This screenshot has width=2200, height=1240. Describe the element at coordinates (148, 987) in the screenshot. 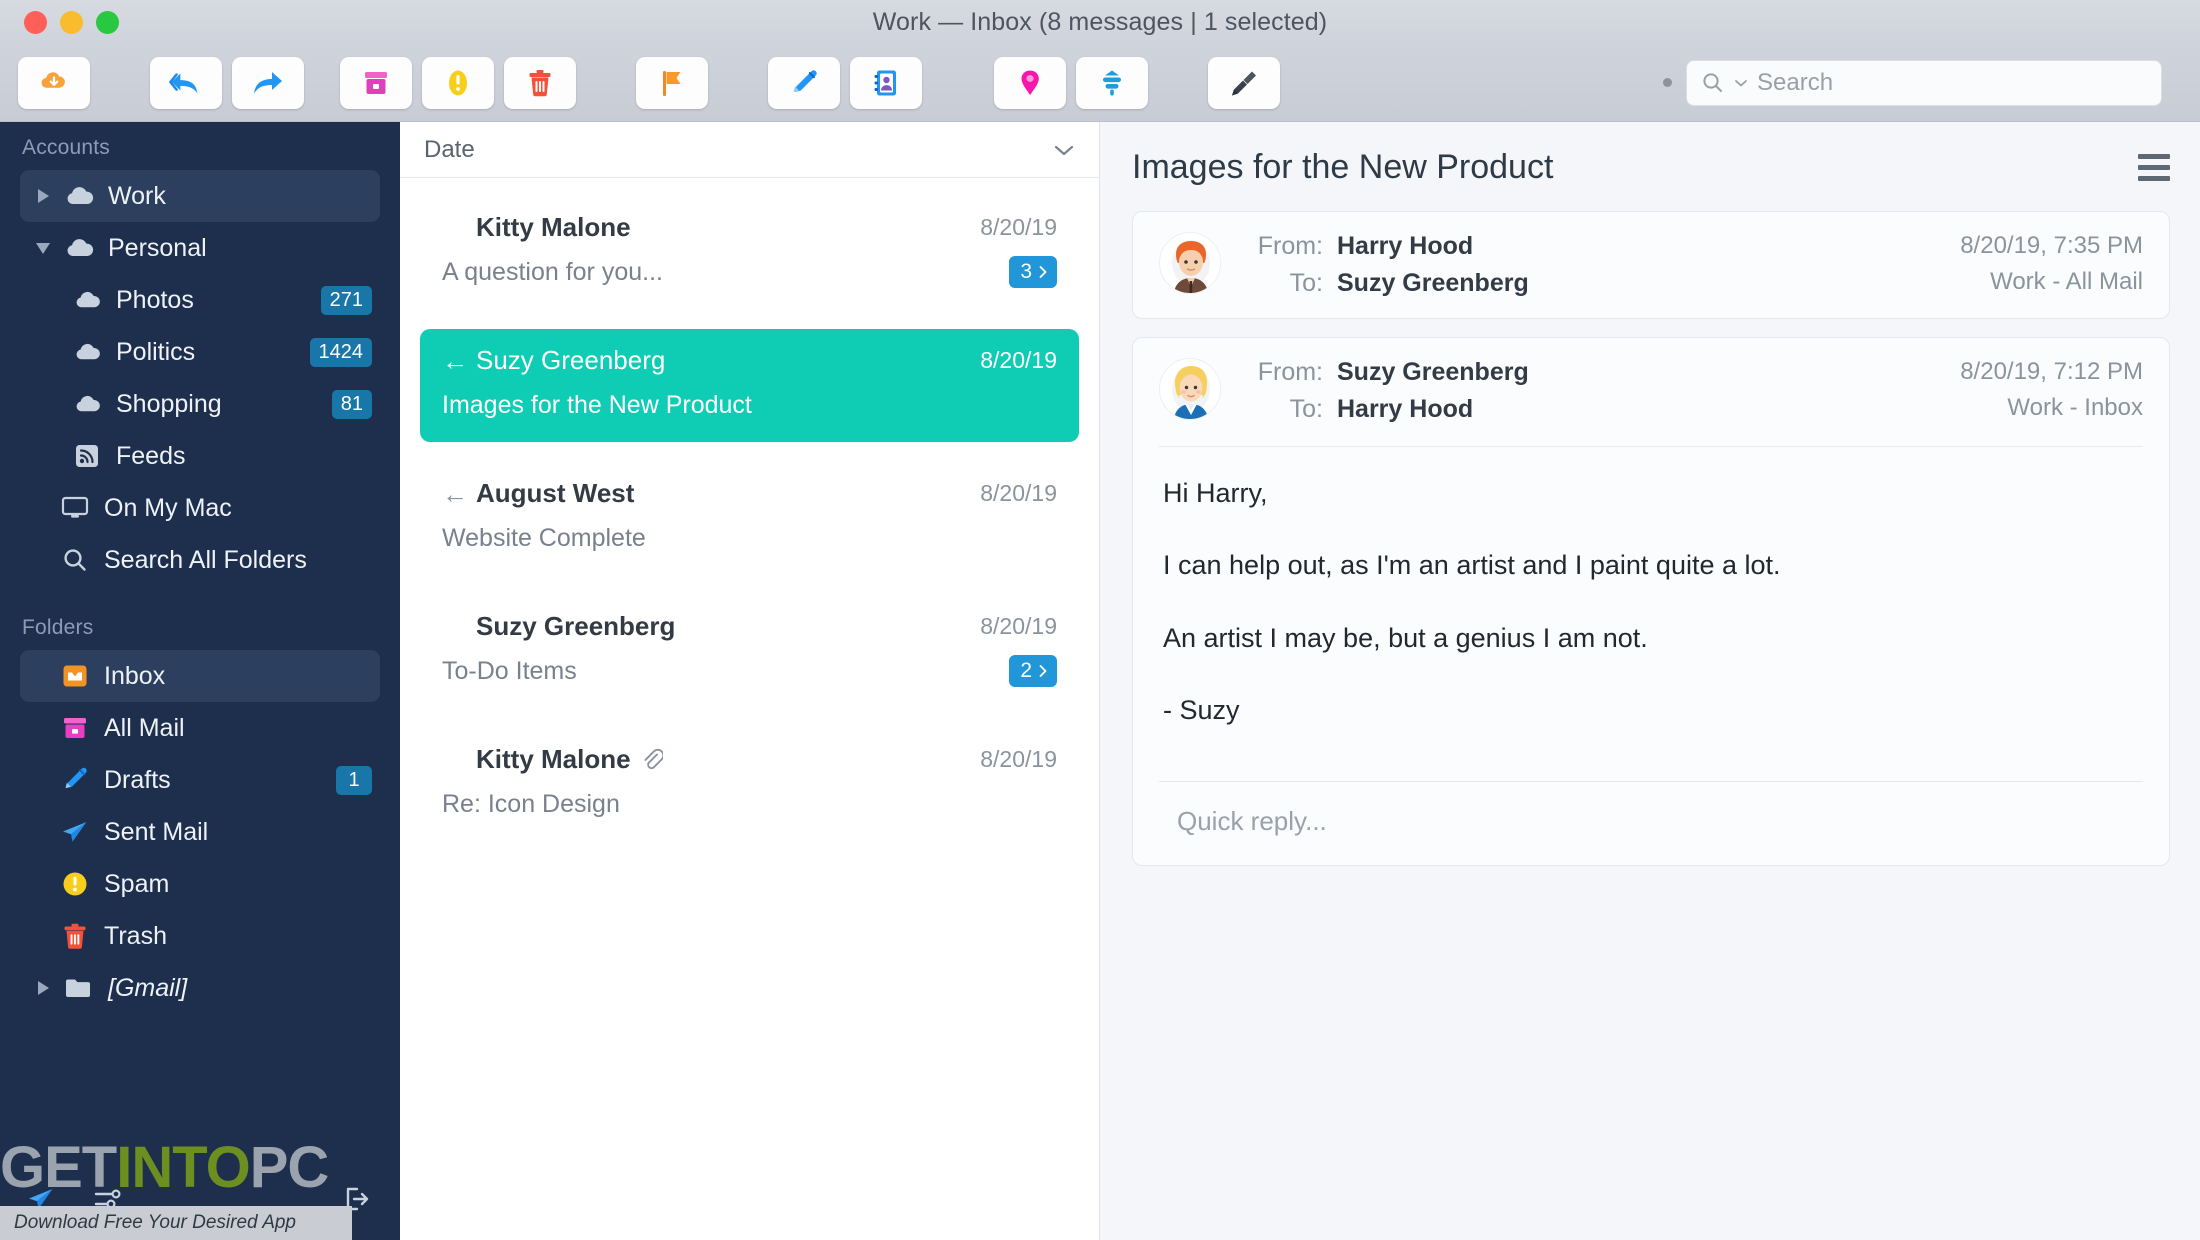

I see `sidebar-item-label: [Gmail]` at that location.